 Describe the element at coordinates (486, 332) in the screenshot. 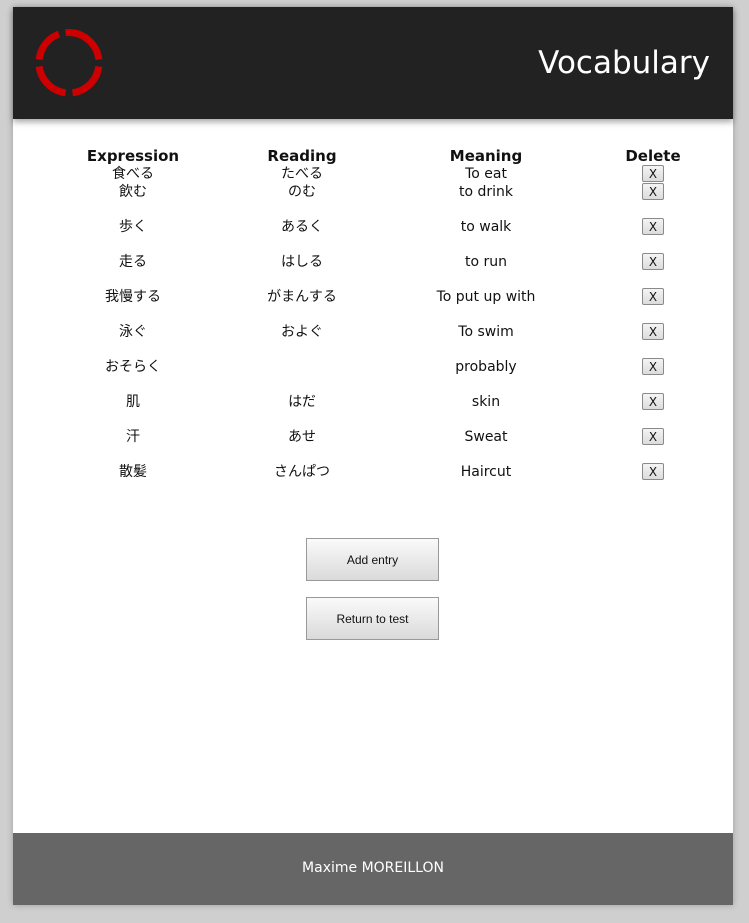

I see `meaning-cell: To swim` at that location.